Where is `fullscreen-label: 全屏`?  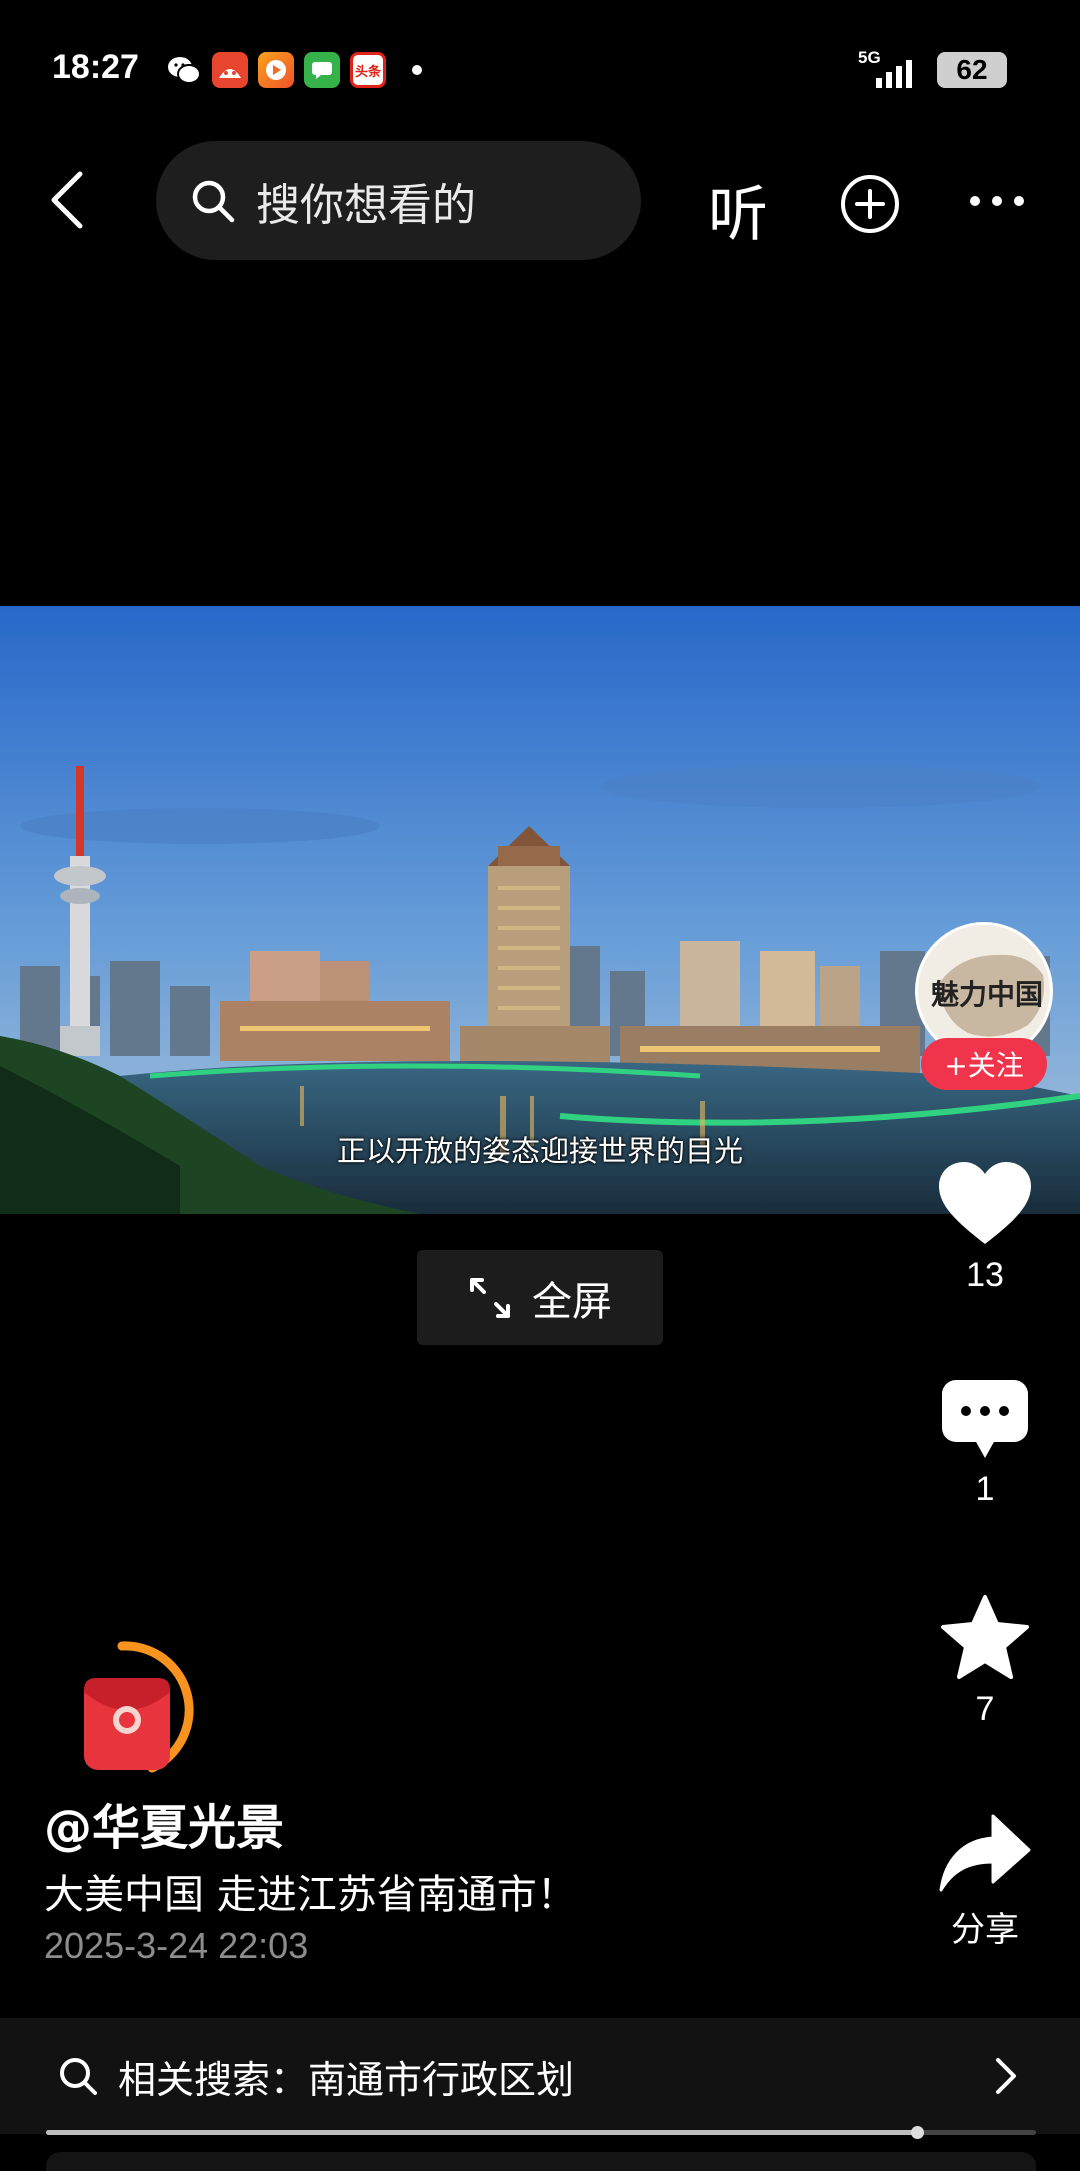 fullscreen-label: 全屏 is located at coordinates (572, 1301).